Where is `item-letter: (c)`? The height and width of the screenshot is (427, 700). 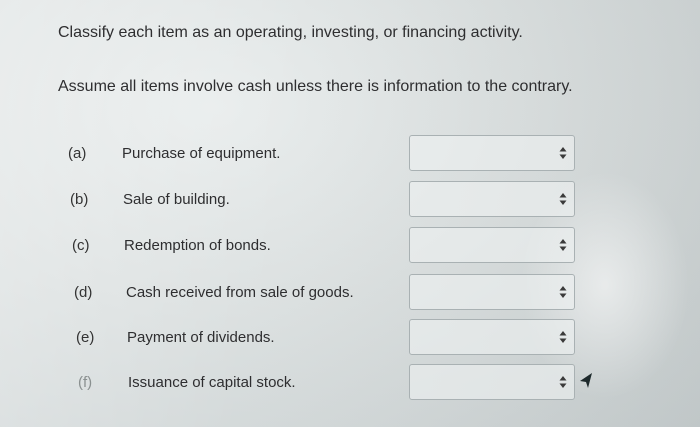
item-letter: (c) is located at coordinates (81, 245).